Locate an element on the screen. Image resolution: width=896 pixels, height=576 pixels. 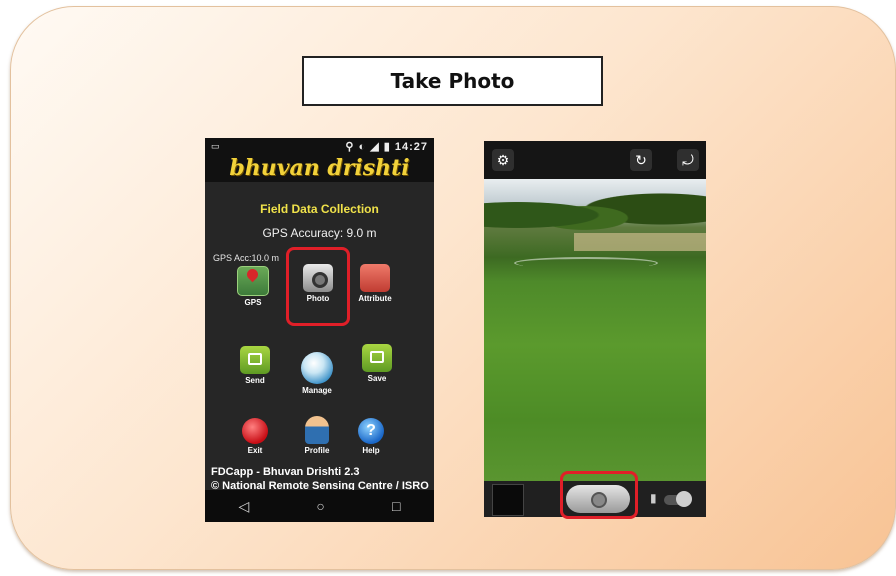
manage-button: Manage is located at coordinates (317, 373).